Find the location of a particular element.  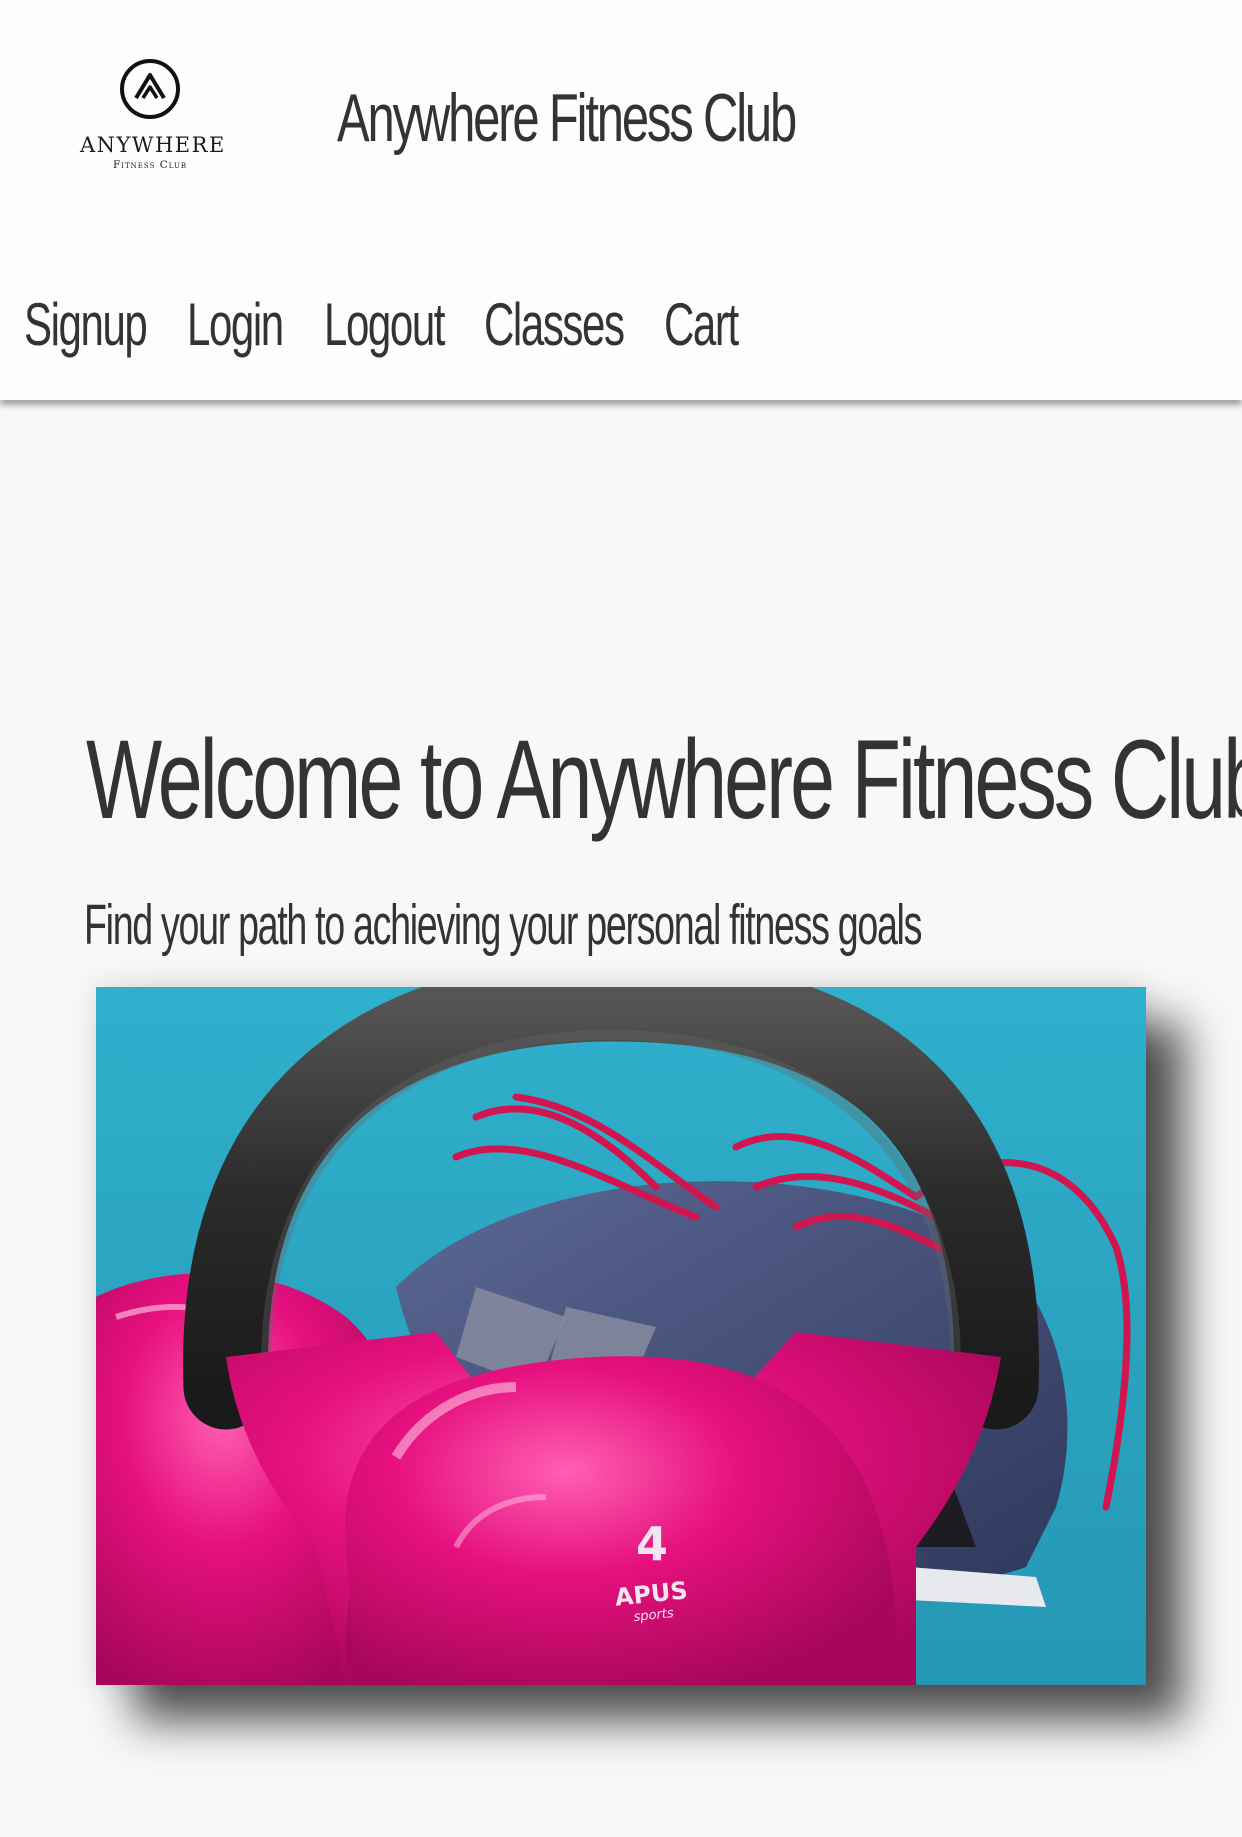

logo-mark-icon is located at coordinates (150, 89).